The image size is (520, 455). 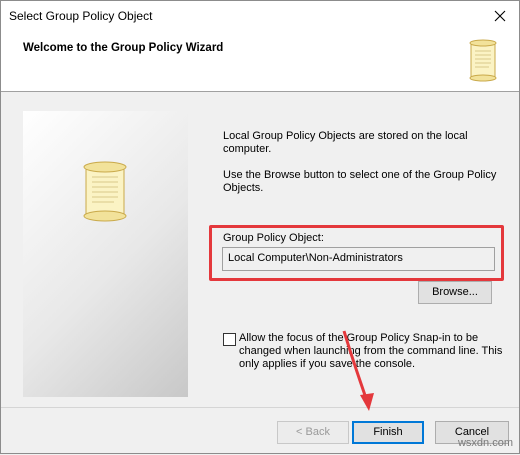 I want to click on close-icon, so click(x=500, y=16).